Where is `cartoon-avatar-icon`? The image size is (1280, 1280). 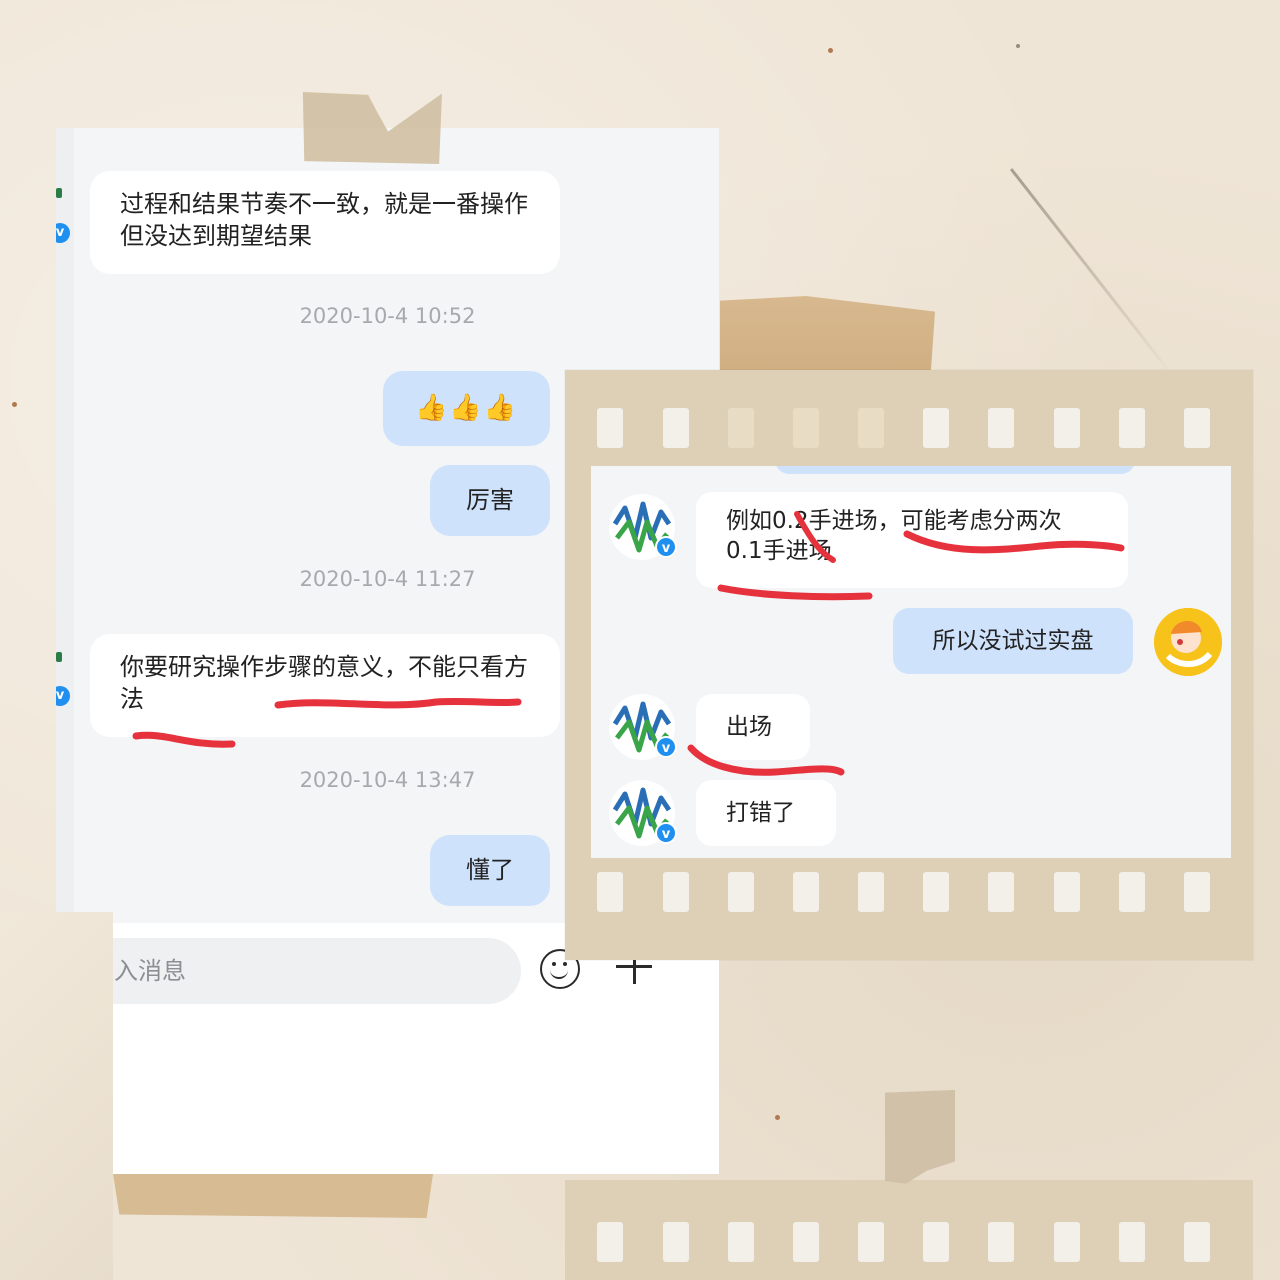
cartoon-avatar-icon is located at coordinates (1188, 642).